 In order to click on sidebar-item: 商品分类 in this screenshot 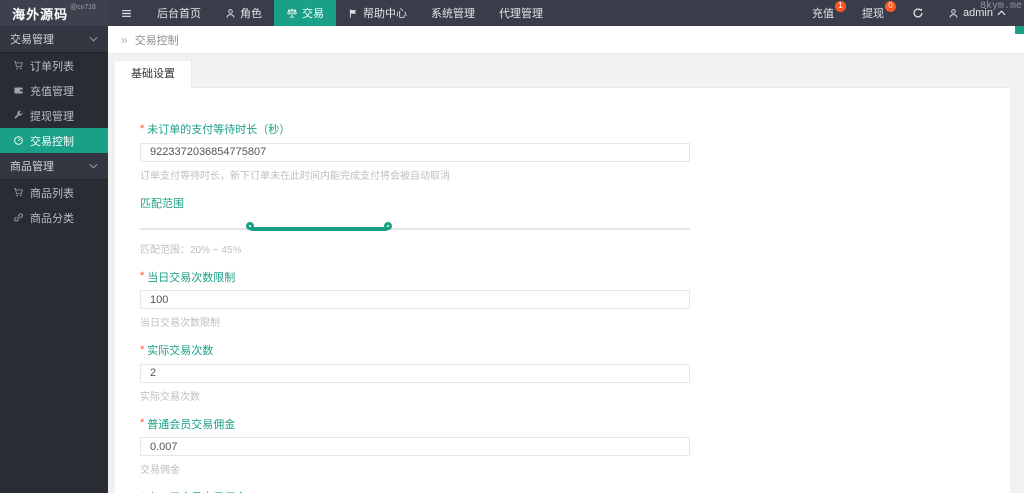, I will do `click(54, 217)`.